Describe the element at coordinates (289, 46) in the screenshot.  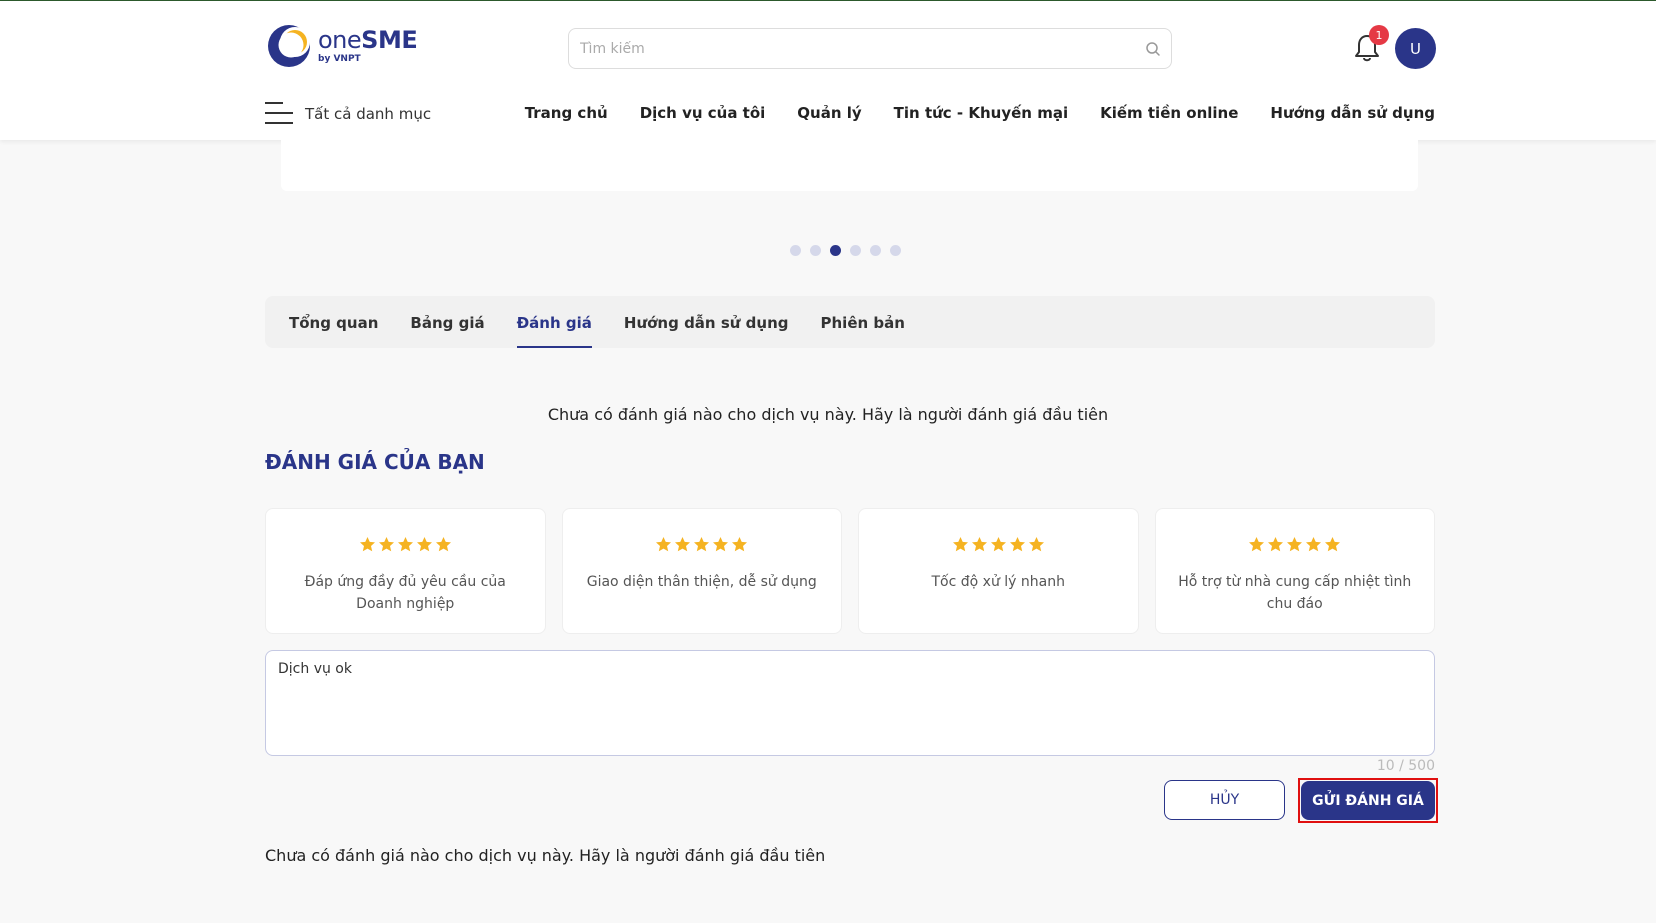
I see `moon-logo-icon` at that location.